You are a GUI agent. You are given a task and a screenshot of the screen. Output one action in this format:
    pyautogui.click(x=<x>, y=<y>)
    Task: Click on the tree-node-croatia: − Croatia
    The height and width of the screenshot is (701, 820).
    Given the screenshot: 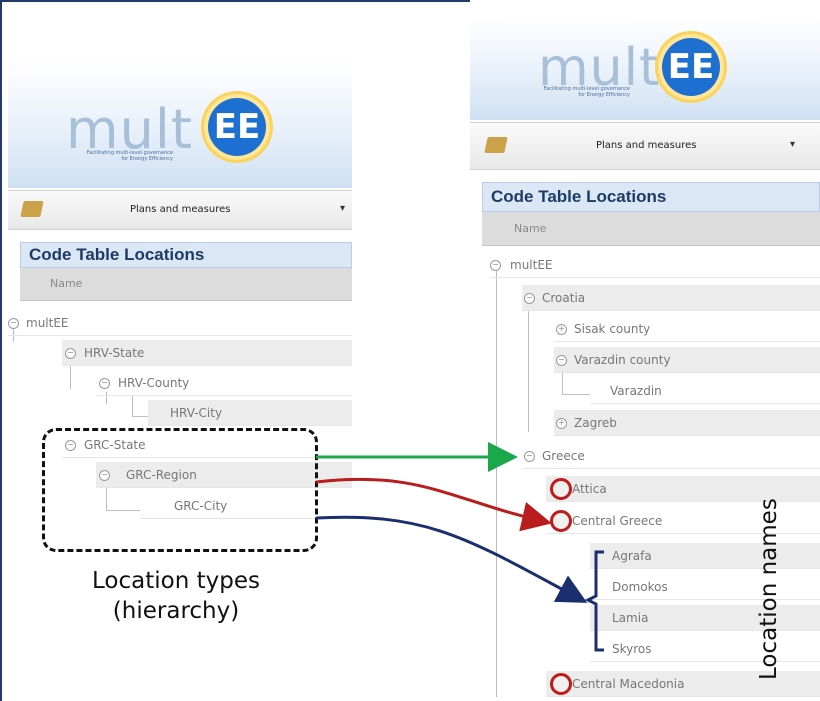 What is the action you would take?
    pyautogui.click(x=671, y=298)
    